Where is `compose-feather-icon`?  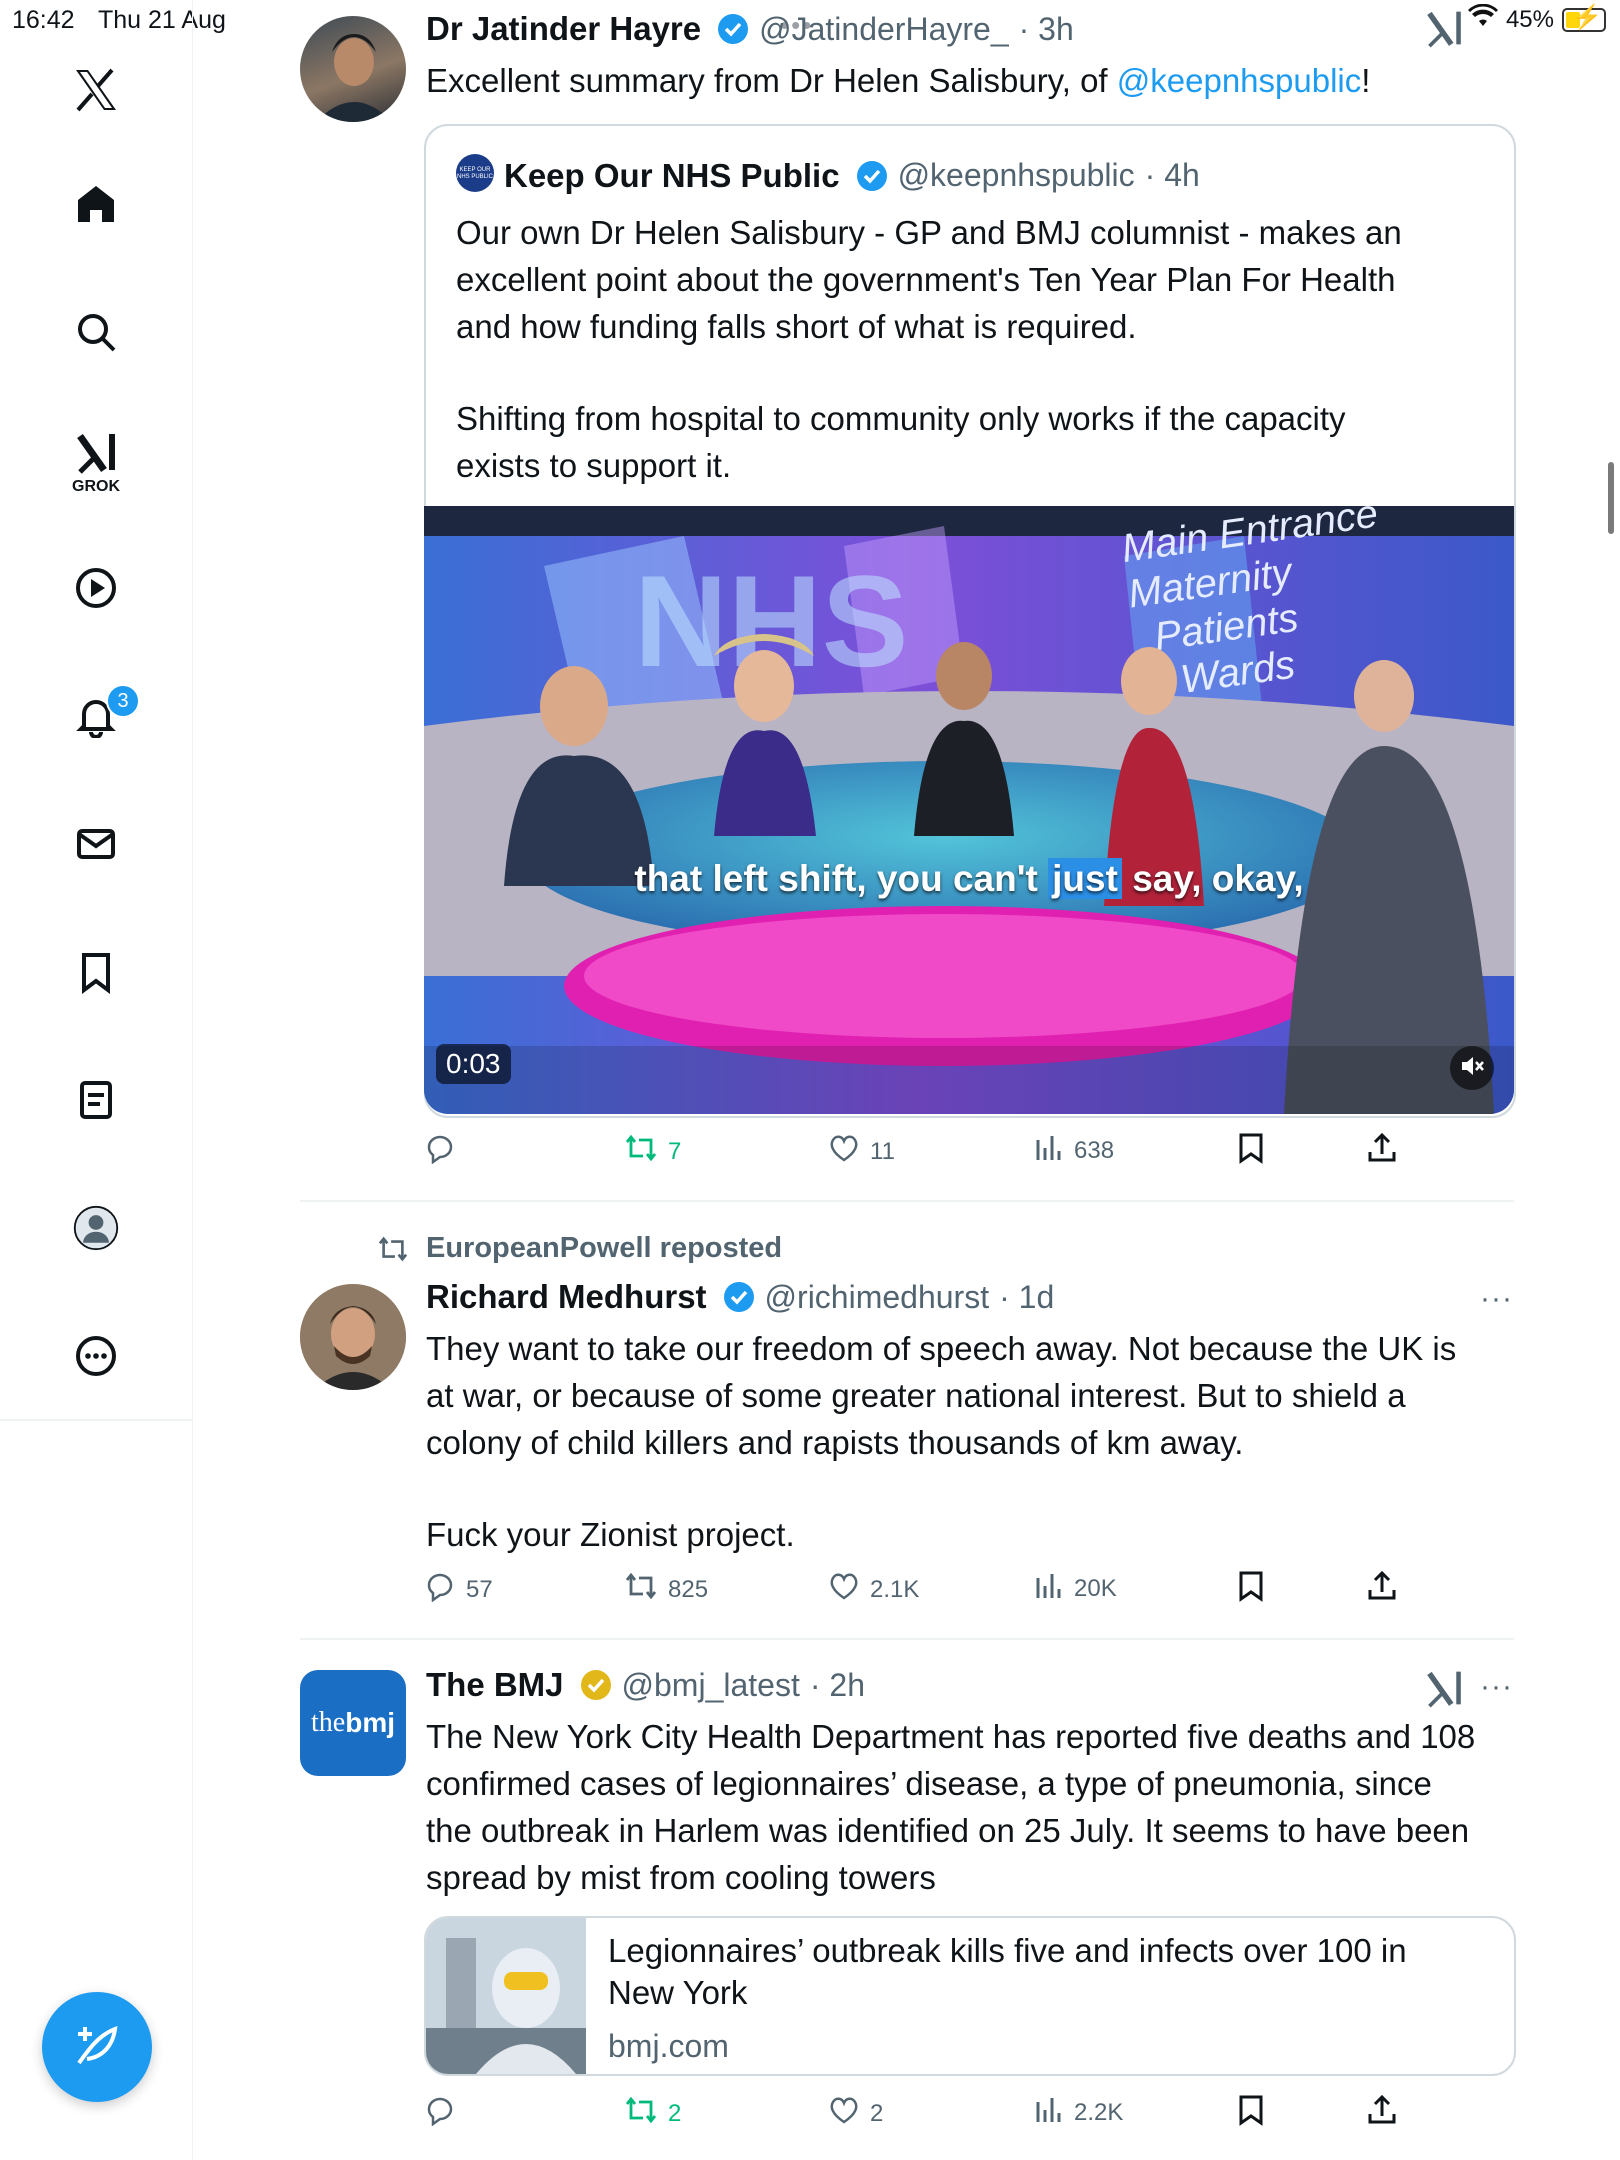
compose-feather-icon is located at coordinates (97, 2047).